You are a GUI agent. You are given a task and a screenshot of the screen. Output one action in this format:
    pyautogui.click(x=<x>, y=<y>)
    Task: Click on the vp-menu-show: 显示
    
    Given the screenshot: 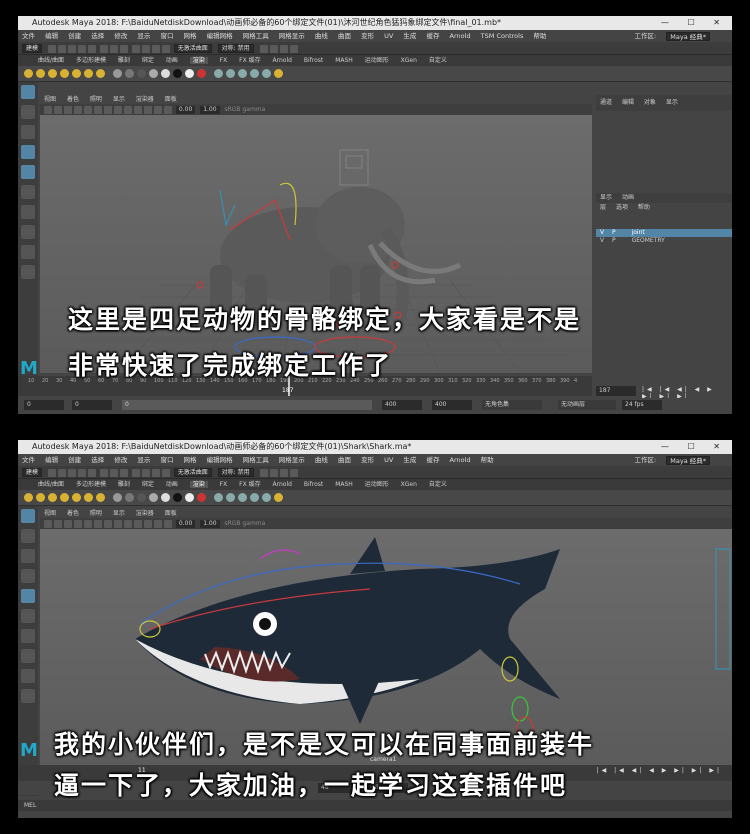 What is the action you would take?
    pyautogui.click(x=119, y=513)
    